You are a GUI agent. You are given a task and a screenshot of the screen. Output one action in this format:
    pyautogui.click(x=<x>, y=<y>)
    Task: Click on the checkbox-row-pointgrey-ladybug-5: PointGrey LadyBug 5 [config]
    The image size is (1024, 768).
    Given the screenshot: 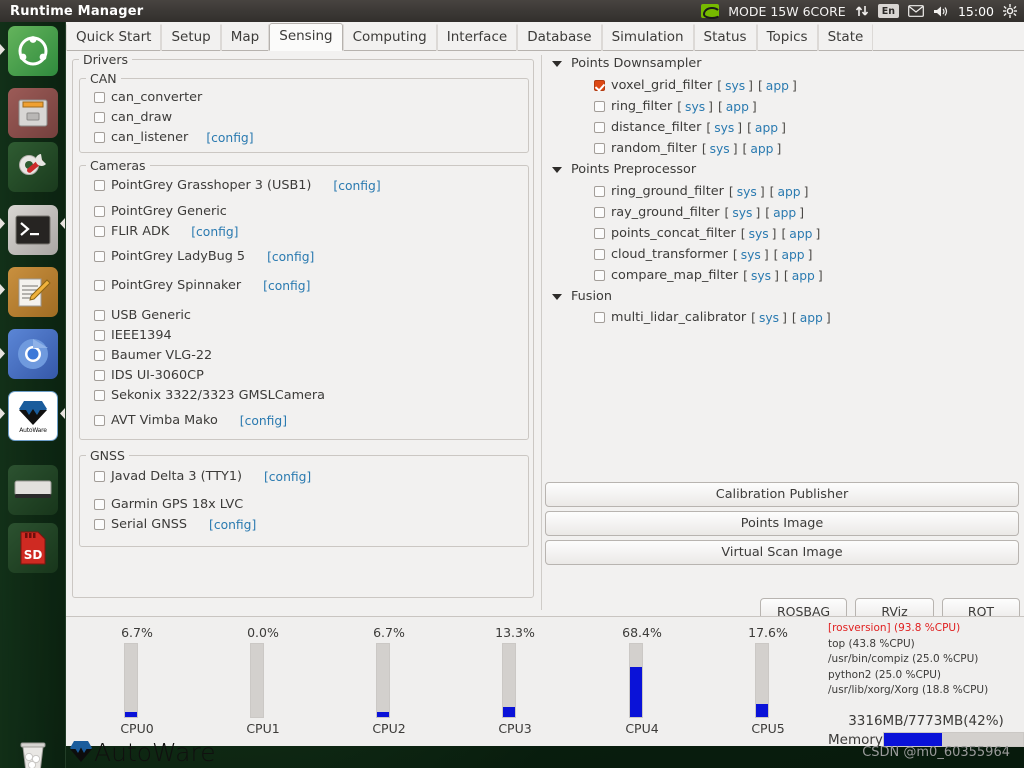 What is the action you would take?
    pyautogui.click(x=204, y=256)
    